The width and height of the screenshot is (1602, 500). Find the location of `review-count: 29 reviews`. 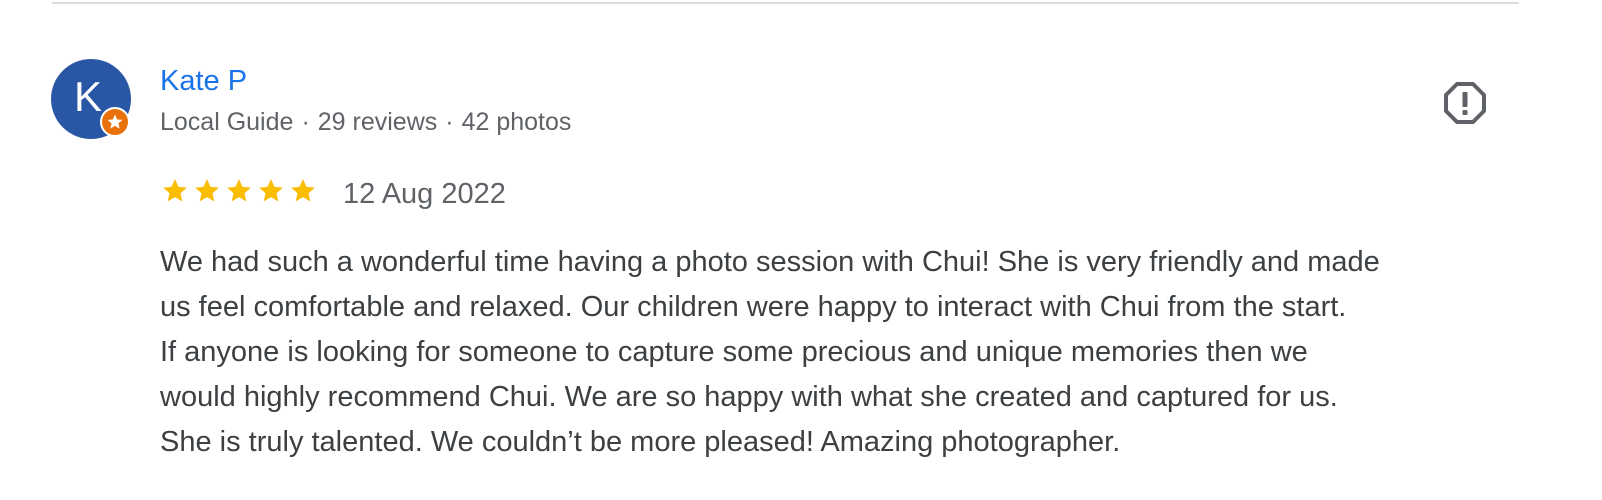

review-count: 29 reviews is located at coordinates (377, 122).